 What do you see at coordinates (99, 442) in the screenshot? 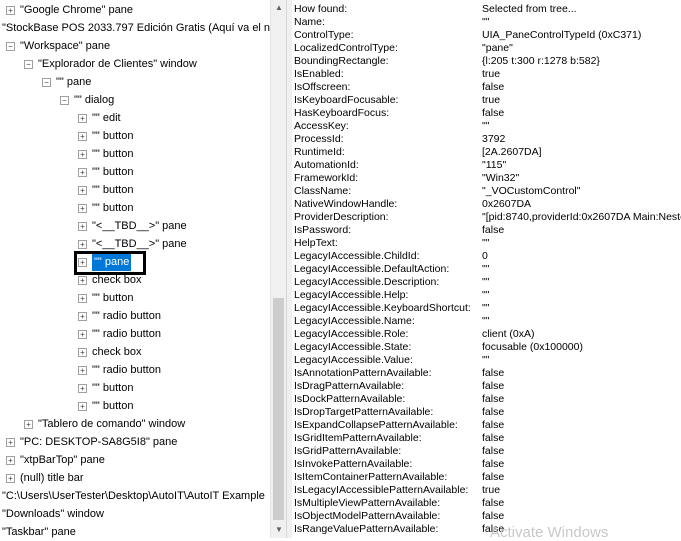
I see `tree-item-label: "PC: DESKTOP-SA8G5I8" pane` at bounding box center [99, 442].